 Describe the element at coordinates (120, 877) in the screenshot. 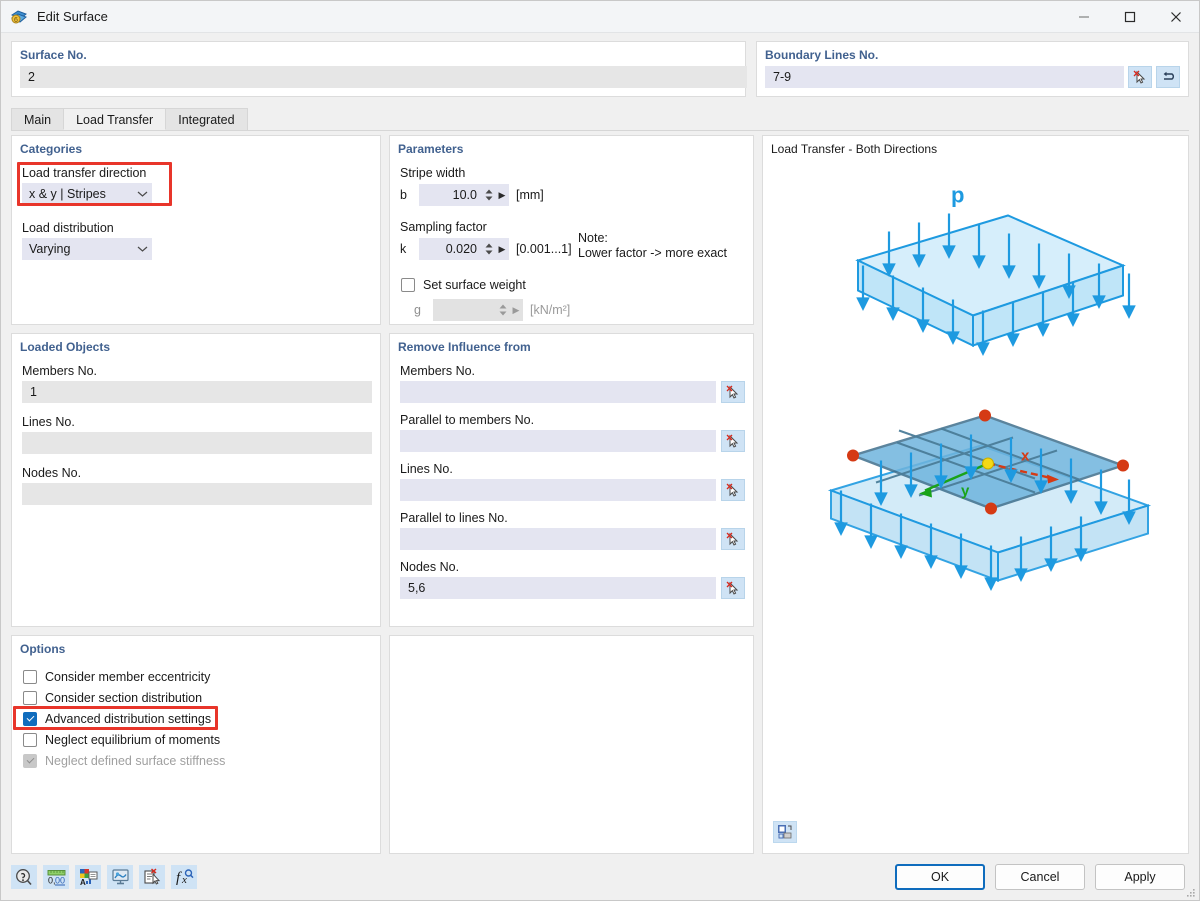

I see `visualization-icon` at that location.